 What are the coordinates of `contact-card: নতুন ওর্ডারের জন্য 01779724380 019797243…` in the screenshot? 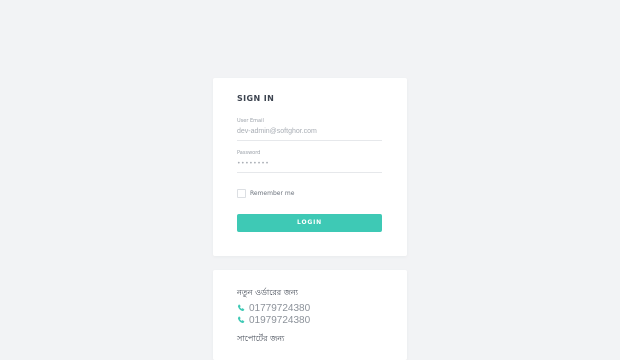 It's located at (310, 315).